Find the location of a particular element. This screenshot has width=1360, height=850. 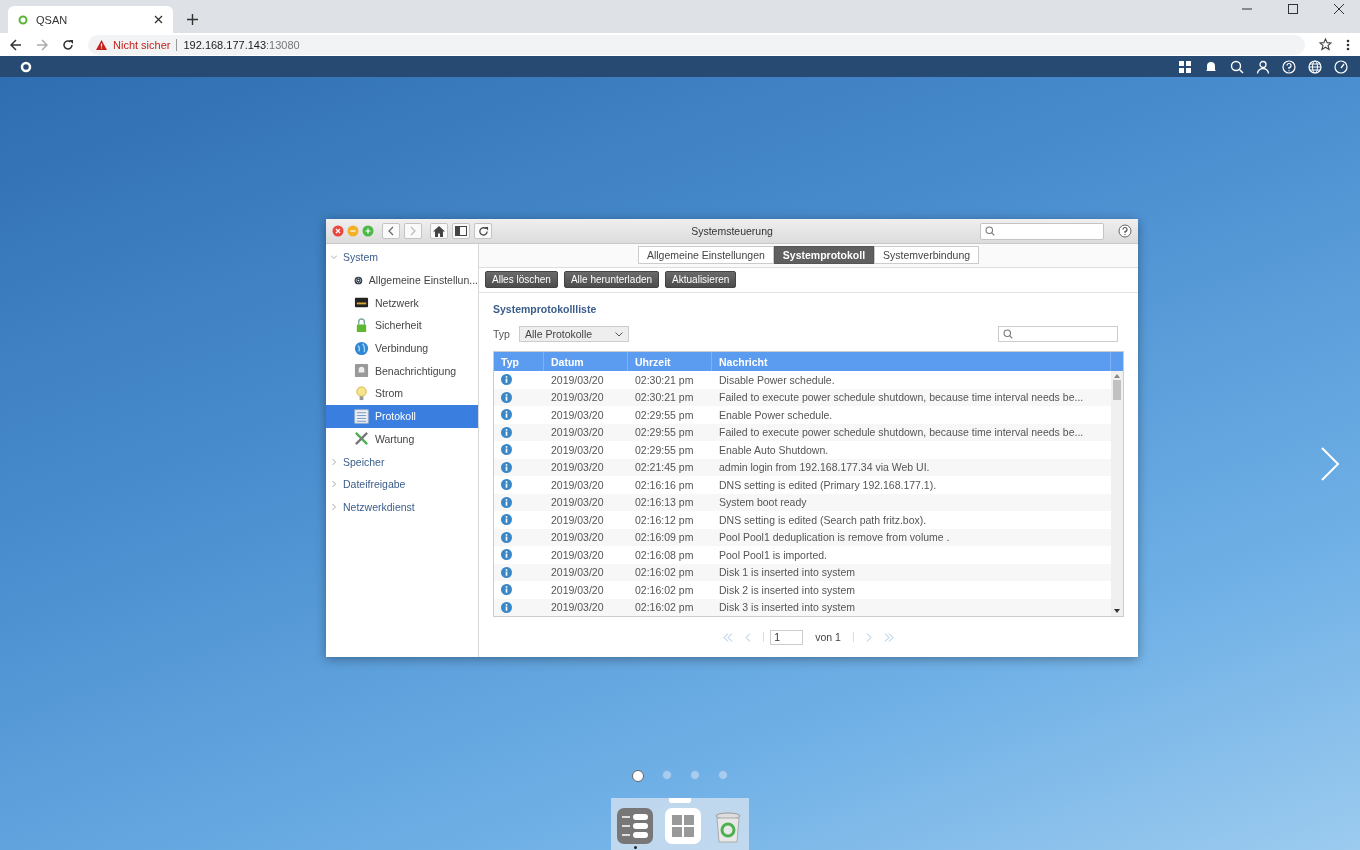

refresh-icon is located at coordinates (483, 231).